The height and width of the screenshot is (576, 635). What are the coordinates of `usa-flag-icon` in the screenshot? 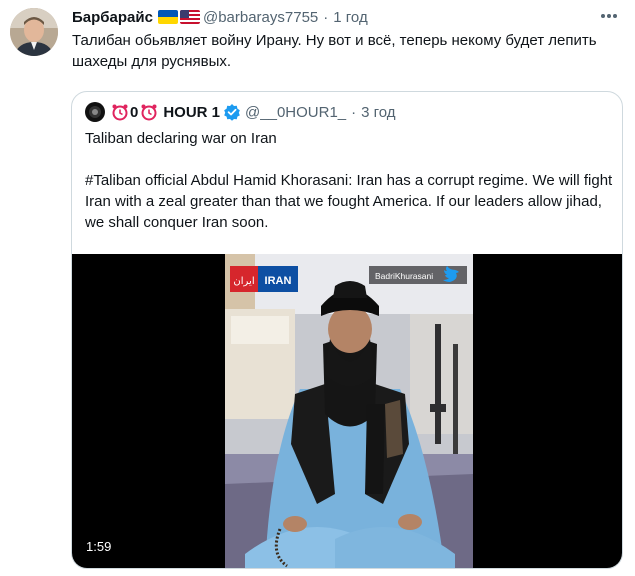 It's located at (189, 17).